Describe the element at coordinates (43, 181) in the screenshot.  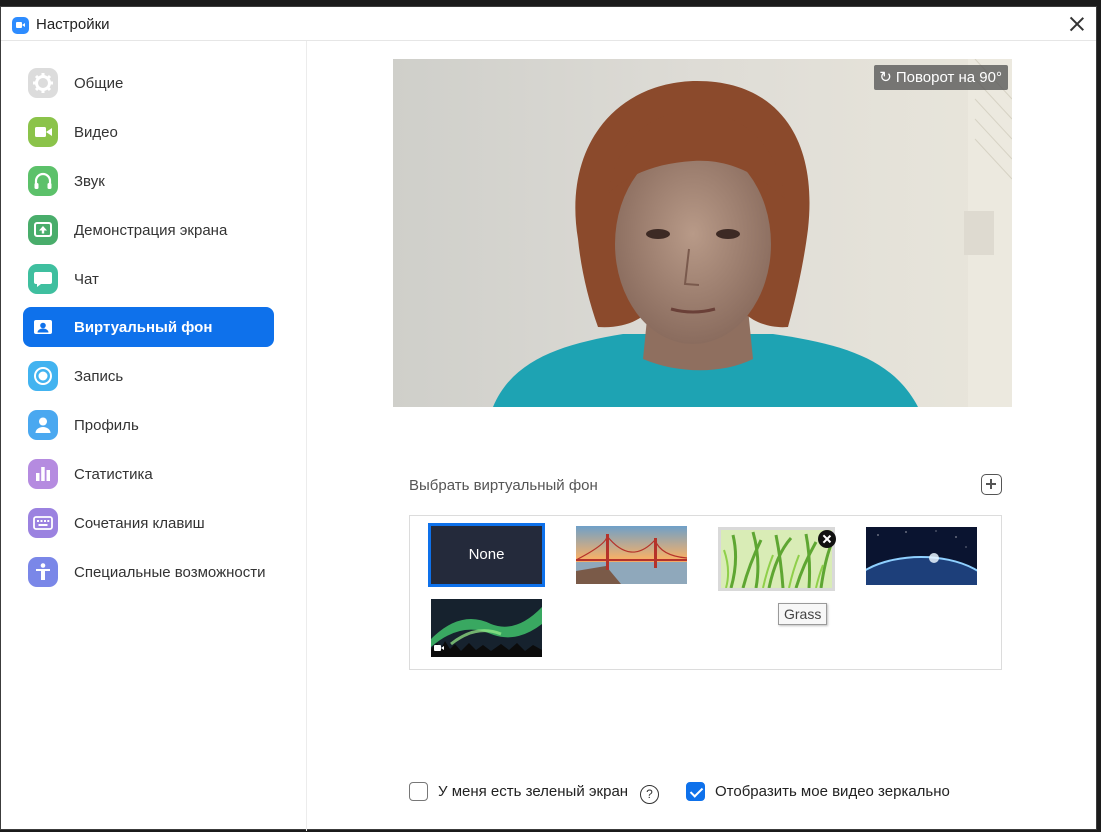
I see `headphones-icon` at that location.